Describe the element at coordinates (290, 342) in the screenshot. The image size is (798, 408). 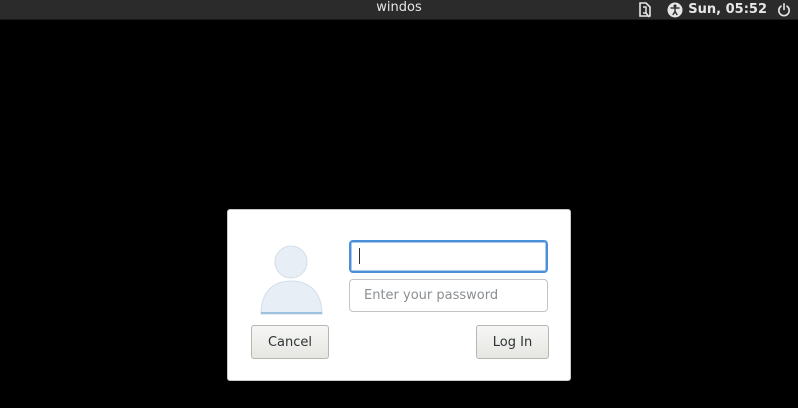
I see `cancel-button: Cancel` at that location.